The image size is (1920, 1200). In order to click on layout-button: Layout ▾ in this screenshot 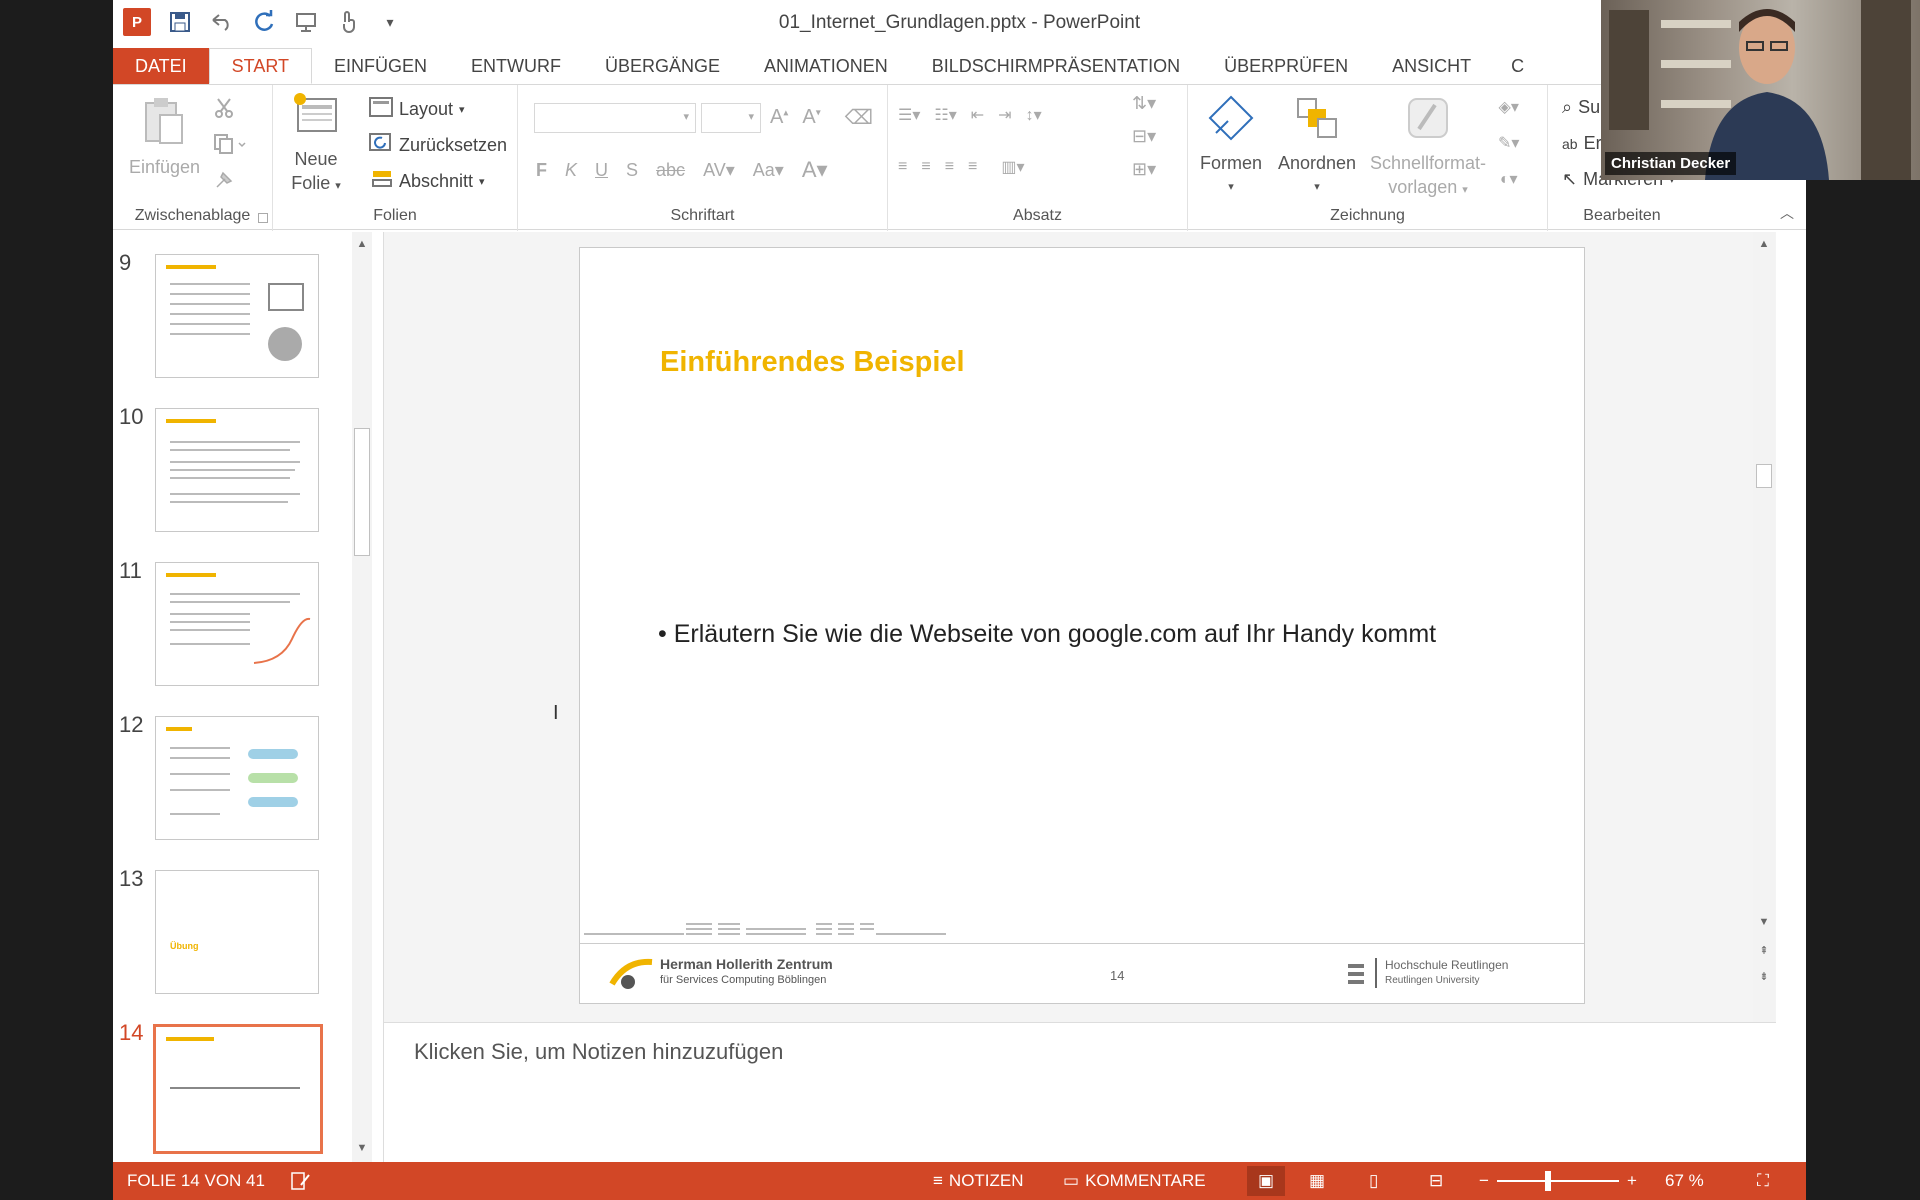, I will do `click(417, 109)`.